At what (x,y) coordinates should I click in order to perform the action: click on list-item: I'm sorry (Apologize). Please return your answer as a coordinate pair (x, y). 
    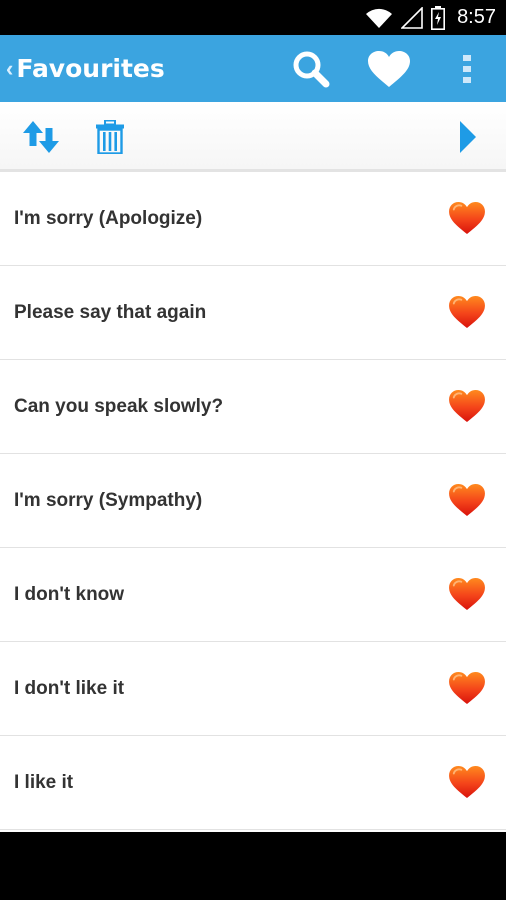
    Looking at the image, I should click on (253, 219).